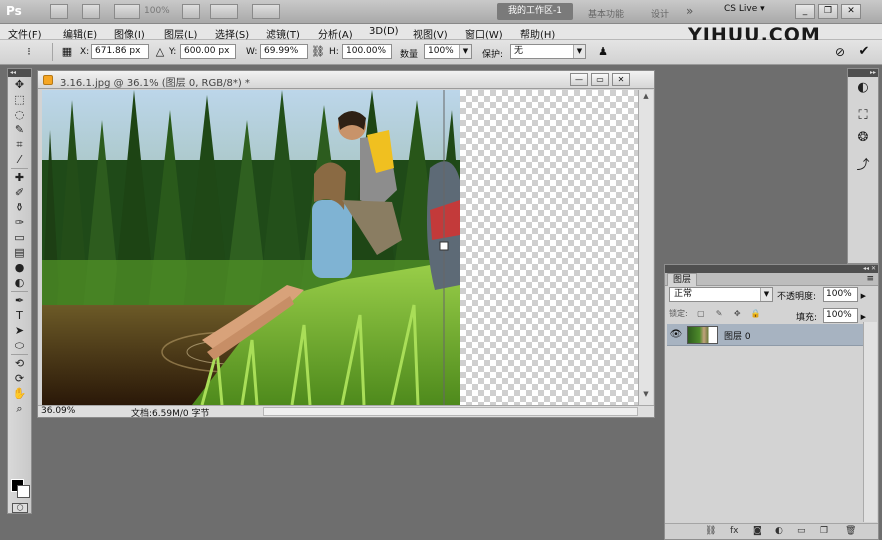 The height and width of the screenshot is (540, 882). What do you see at coordinates (19, 99) in the screenshot?
I see `marquee-tool-icon: ⬚` at bounding box center [19, 99].